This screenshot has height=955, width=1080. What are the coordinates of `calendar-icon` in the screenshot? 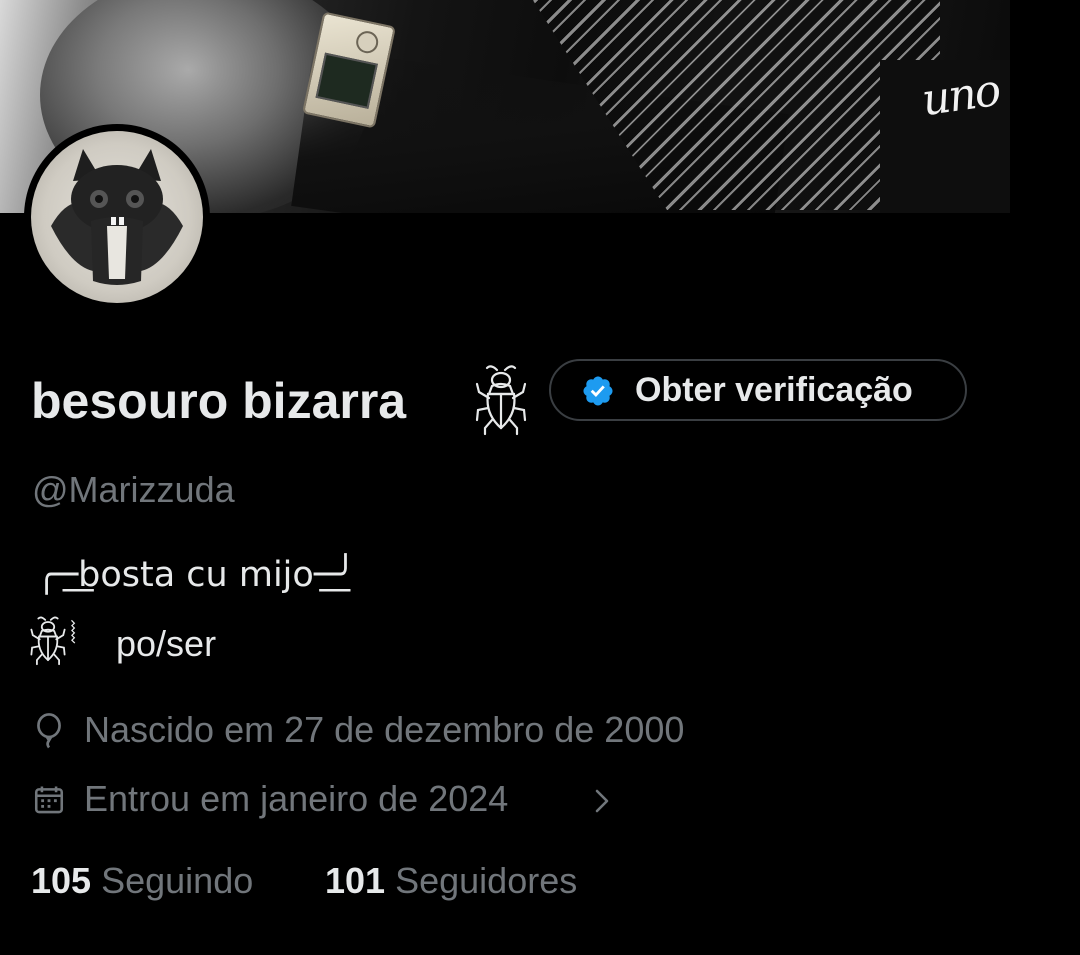 It's located at (49, 802).